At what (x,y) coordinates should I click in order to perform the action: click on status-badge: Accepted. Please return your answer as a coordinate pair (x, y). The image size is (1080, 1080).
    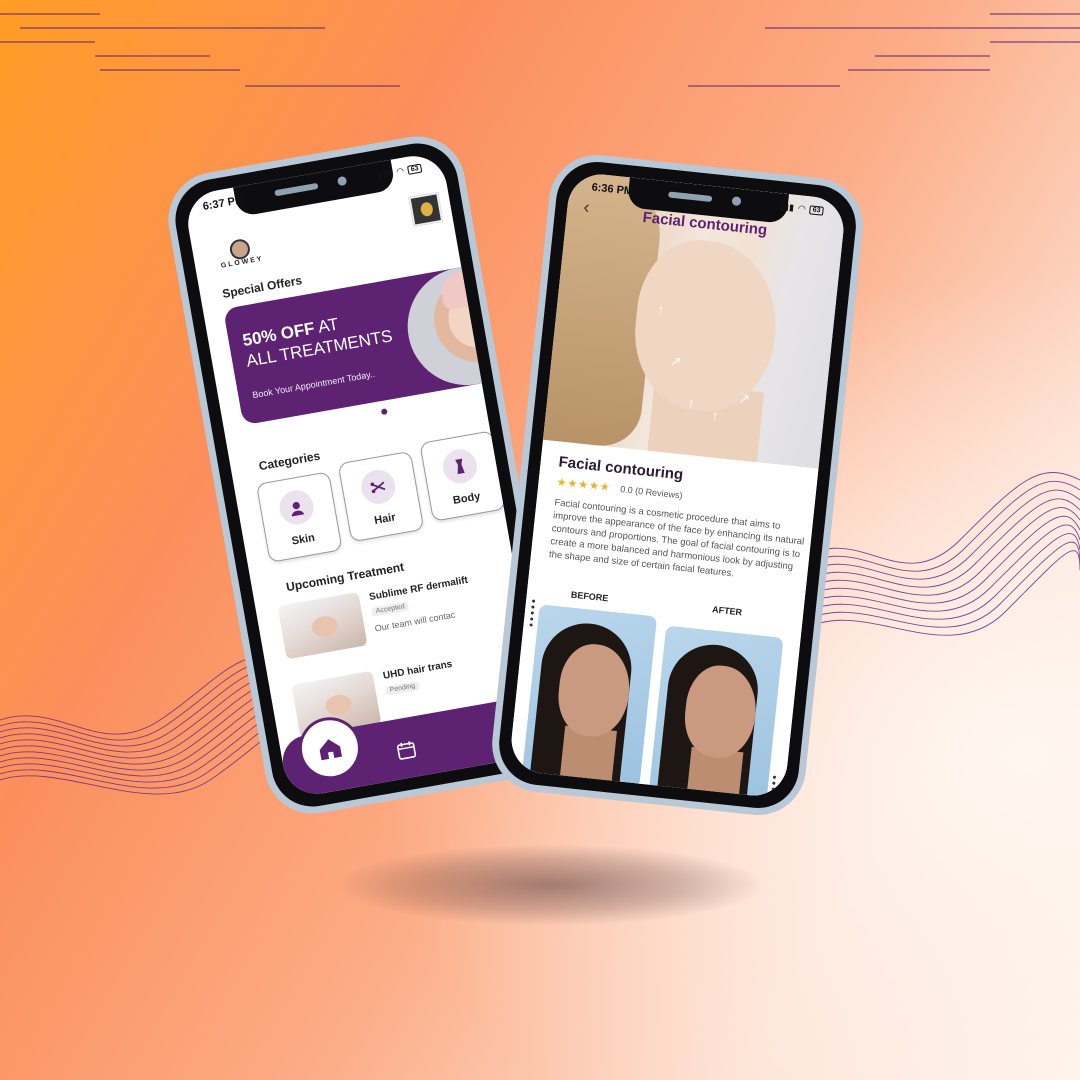
    Looking at the image, I should click on (390, 609).